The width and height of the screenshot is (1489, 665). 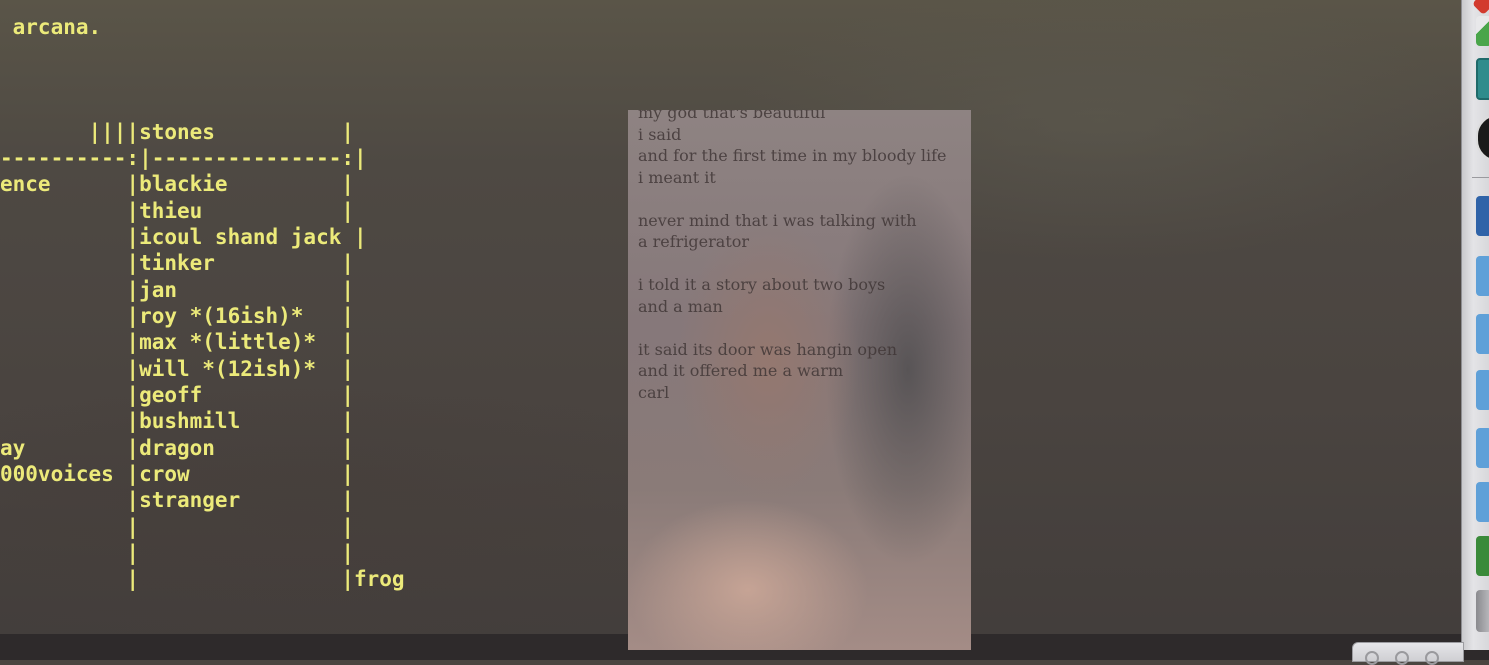 I want to click on blue-case-icon, so click(x=1482, y=216).